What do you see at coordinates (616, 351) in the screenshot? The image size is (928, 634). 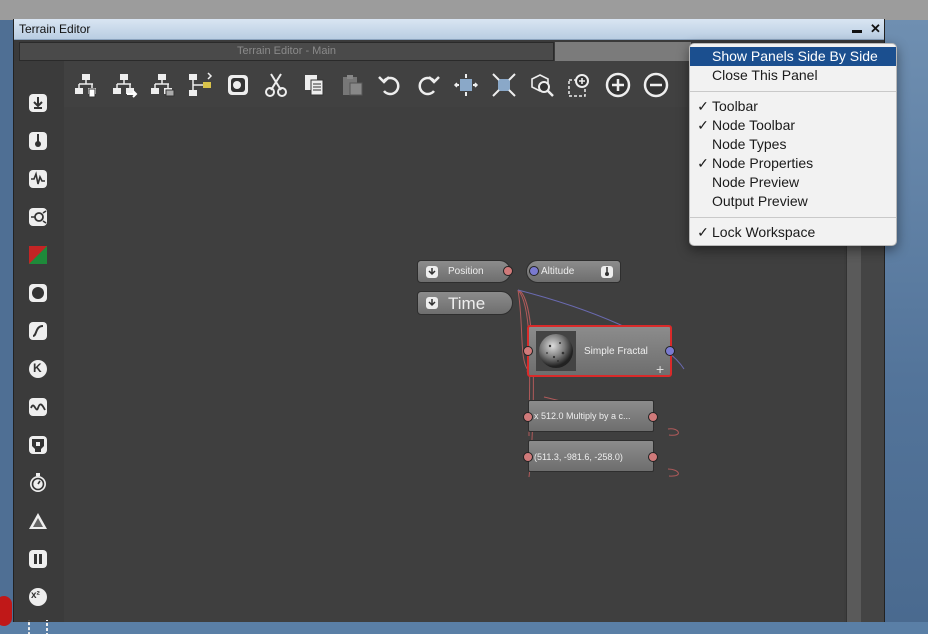 I see `simple-fractal-node-label: Simple Fractal` at bounding box center [616, 351].